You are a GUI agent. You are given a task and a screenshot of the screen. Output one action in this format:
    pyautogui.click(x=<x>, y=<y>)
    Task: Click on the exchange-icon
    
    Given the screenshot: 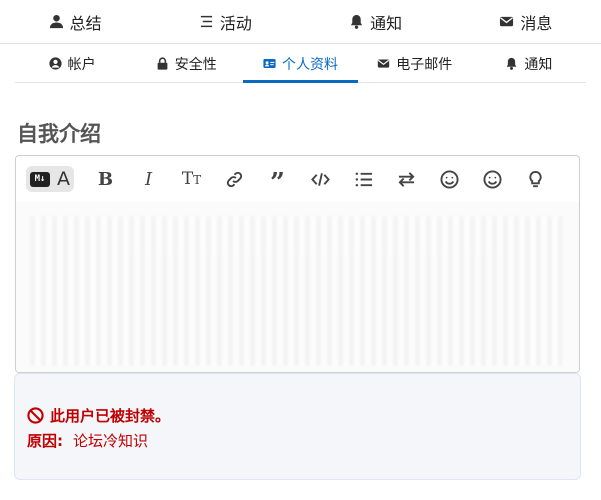 What is the action you would take?
    pyautogui.click(x=406, y=179)
    